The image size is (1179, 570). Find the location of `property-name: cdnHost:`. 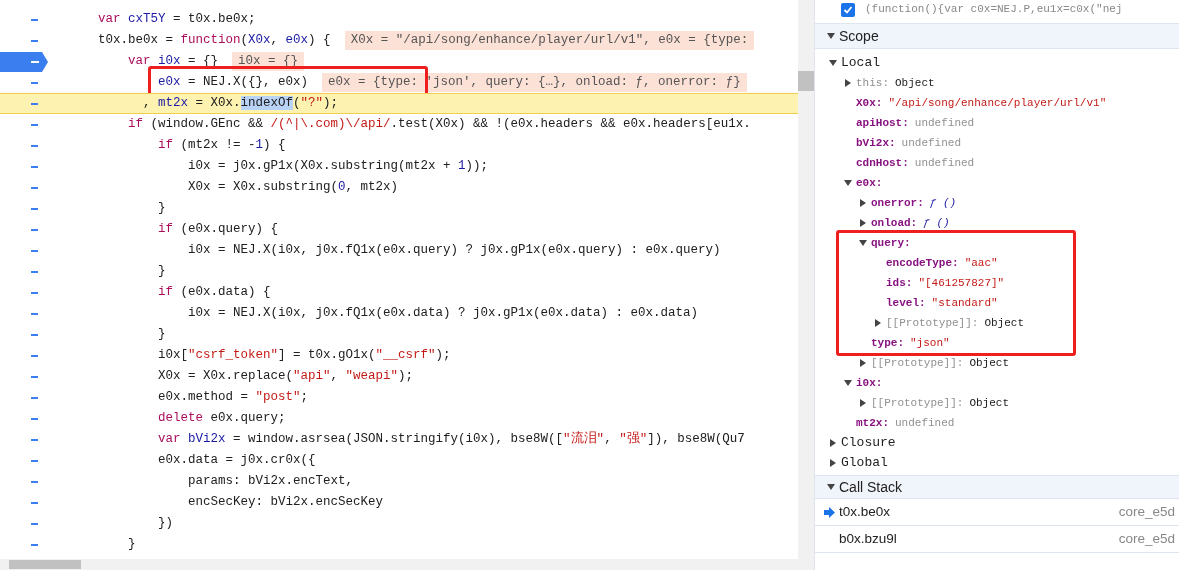

property-name: cdnHost: is located at coordinates (882, 163).